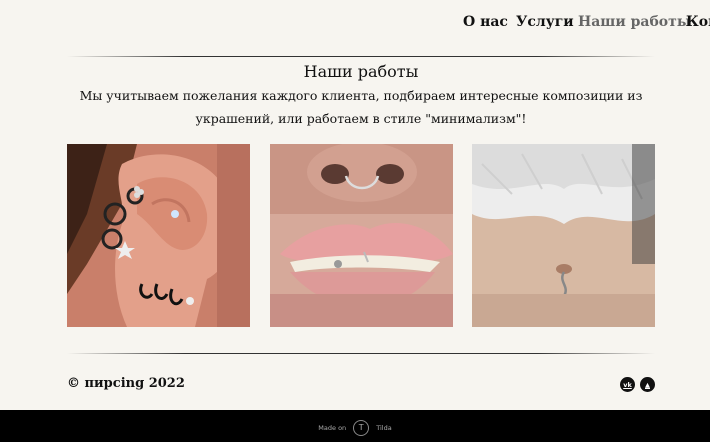 Image resolution: width=710 pixels, height=442 pixels. Describe the element at coordinates (698, 22) in the screenshot. I see `nav-contacts: Кон` at that location.